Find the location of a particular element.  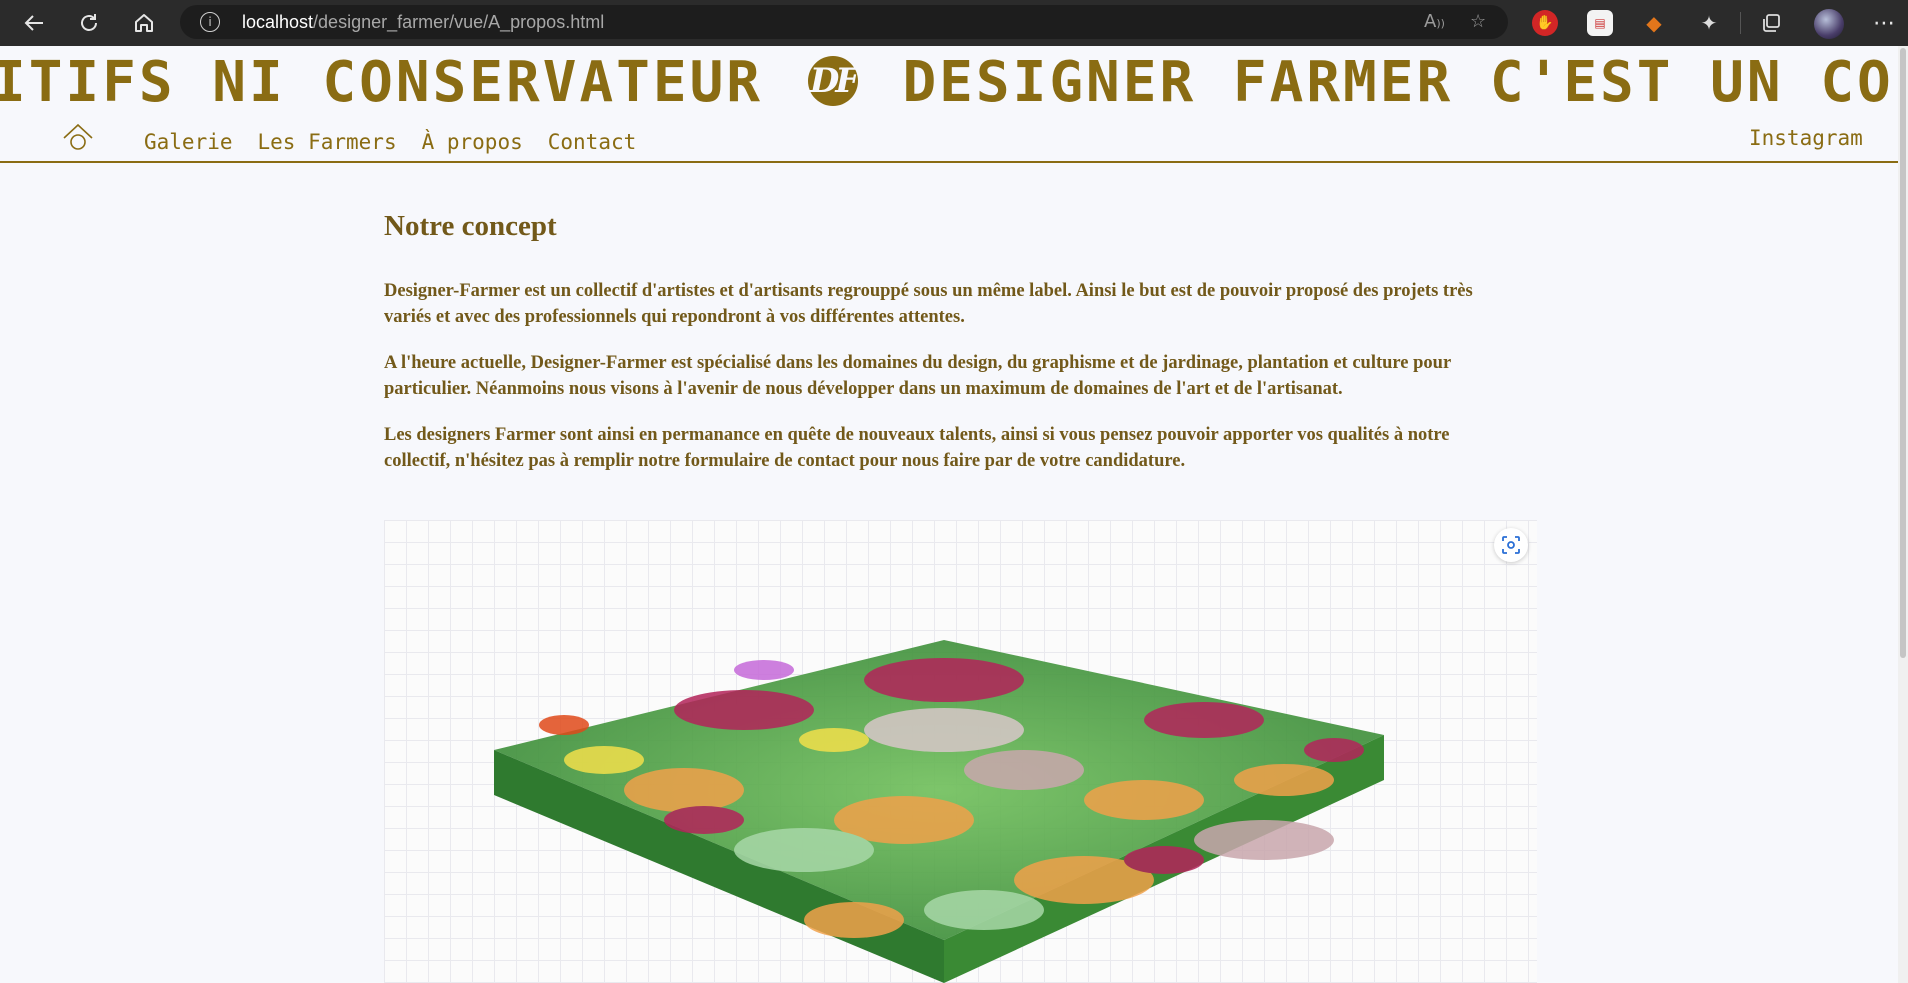

extensions-icon: ✦ is located at coordinates (1709, 23).